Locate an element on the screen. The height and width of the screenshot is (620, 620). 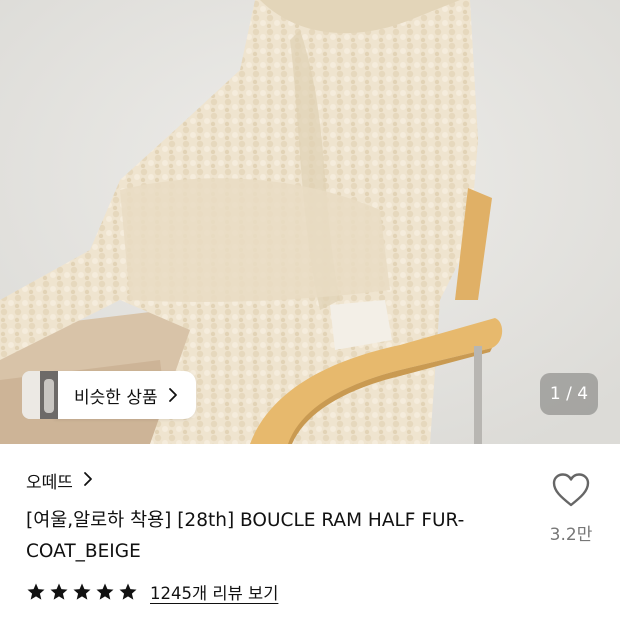
brand-link: 오떼뜨 is located at coordinates (59, 480).